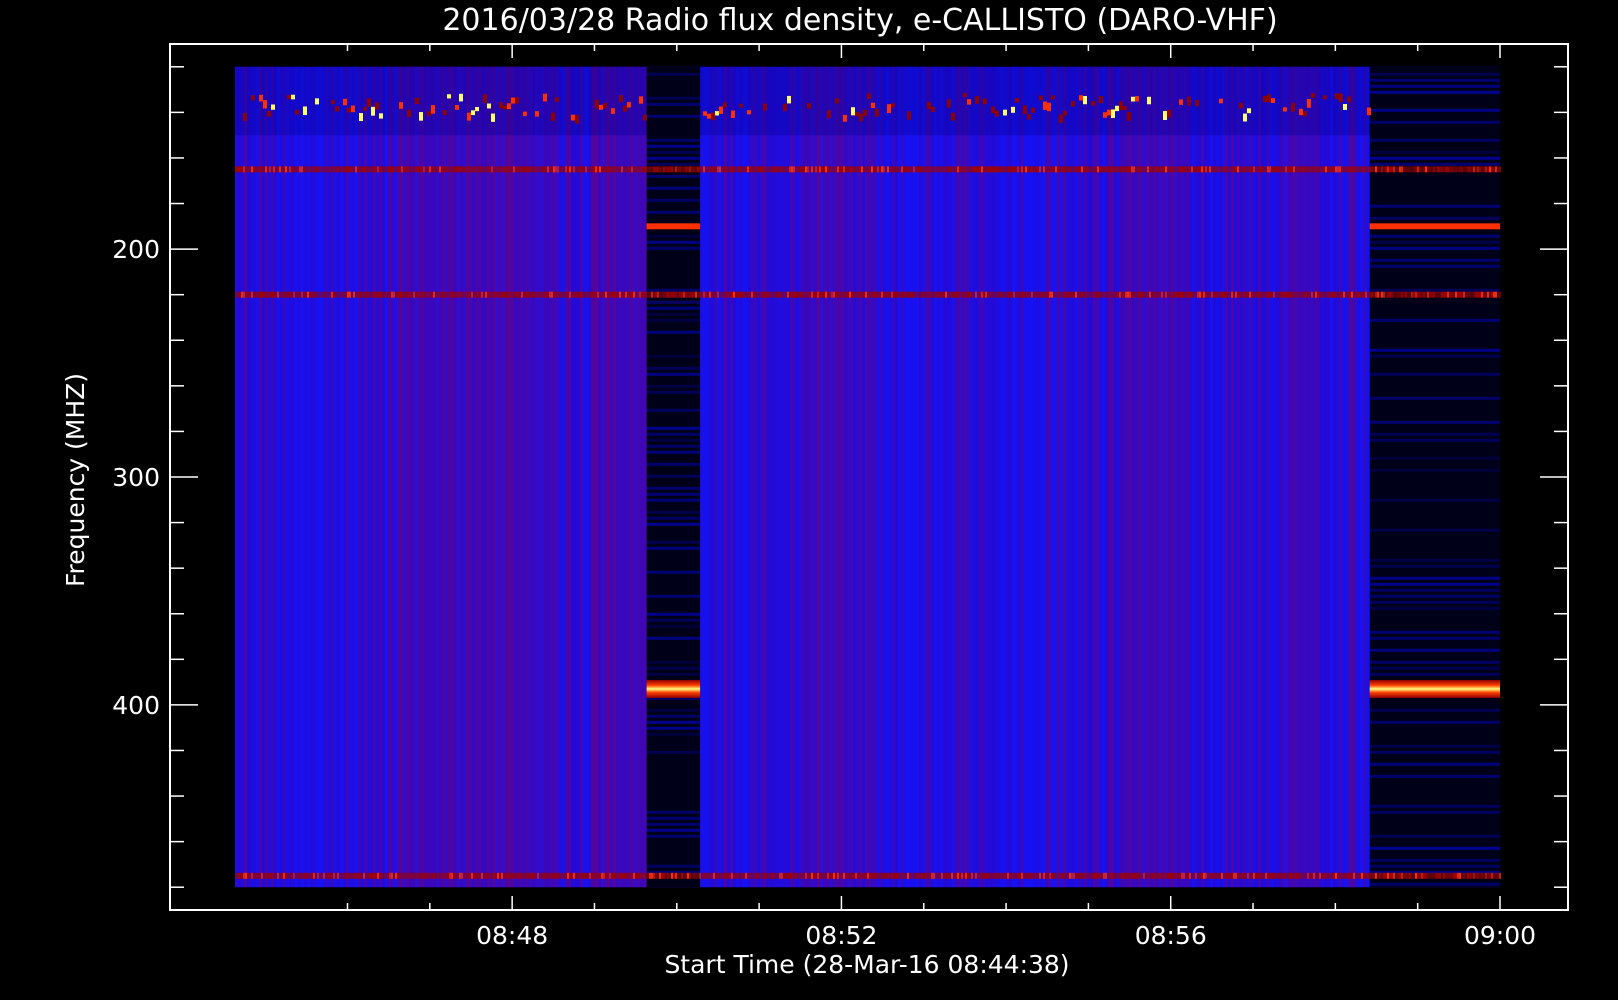 This screenshot has width=1618, height=1000. Describe the element at coordinates (673, 688) in the screenshot. I see `saturated-band` at that location.